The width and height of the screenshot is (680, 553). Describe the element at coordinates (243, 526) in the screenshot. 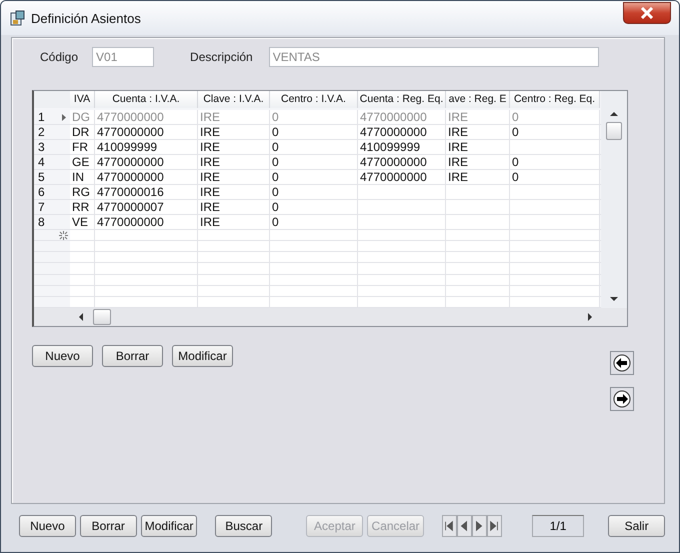

I see `toolbar-button: Buscar` at that location.